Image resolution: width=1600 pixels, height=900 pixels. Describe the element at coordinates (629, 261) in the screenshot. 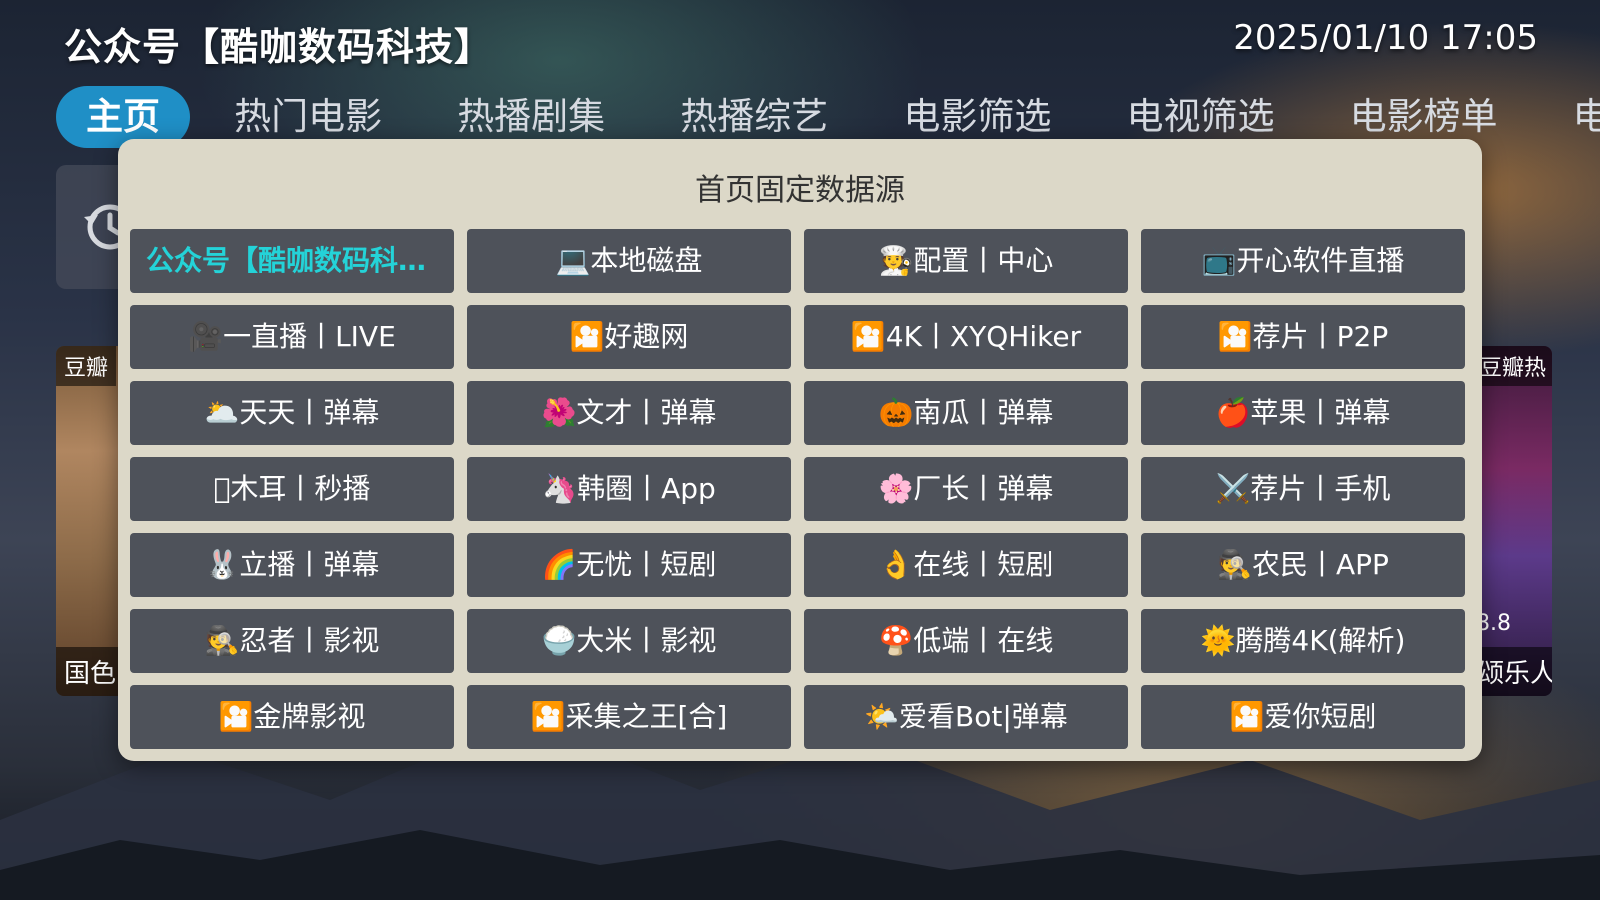

I see `source-button: 💻本地磁盘` at that location.